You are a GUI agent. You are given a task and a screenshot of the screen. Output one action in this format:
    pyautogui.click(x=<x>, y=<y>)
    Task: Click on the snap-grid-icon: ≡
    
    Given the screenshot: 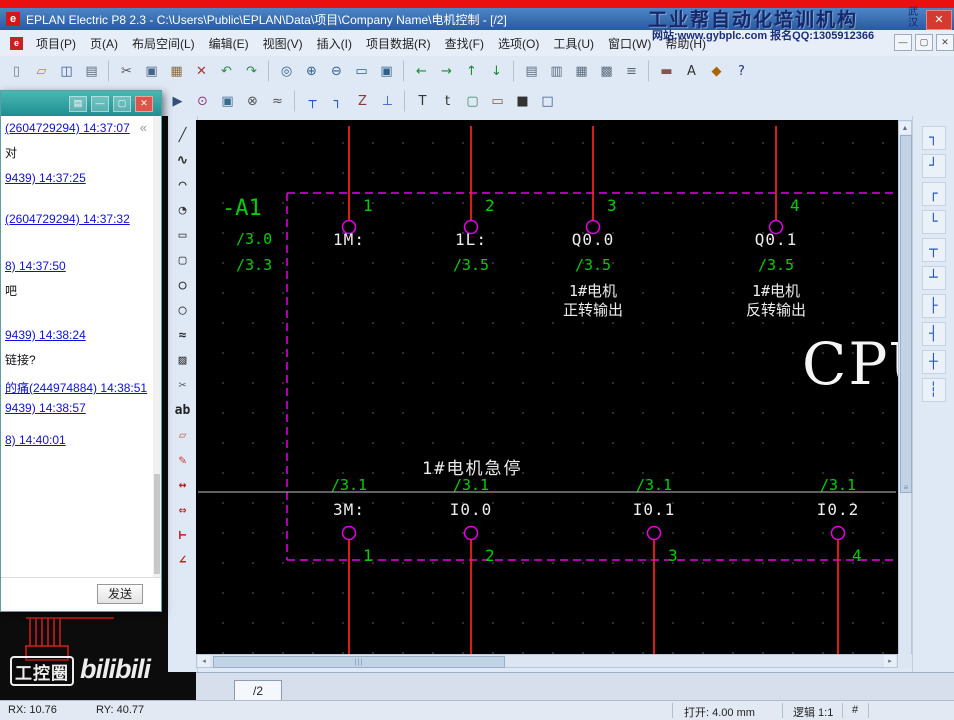 What is the action you would take?
    pyautogui.click(x=631, y=71)
    